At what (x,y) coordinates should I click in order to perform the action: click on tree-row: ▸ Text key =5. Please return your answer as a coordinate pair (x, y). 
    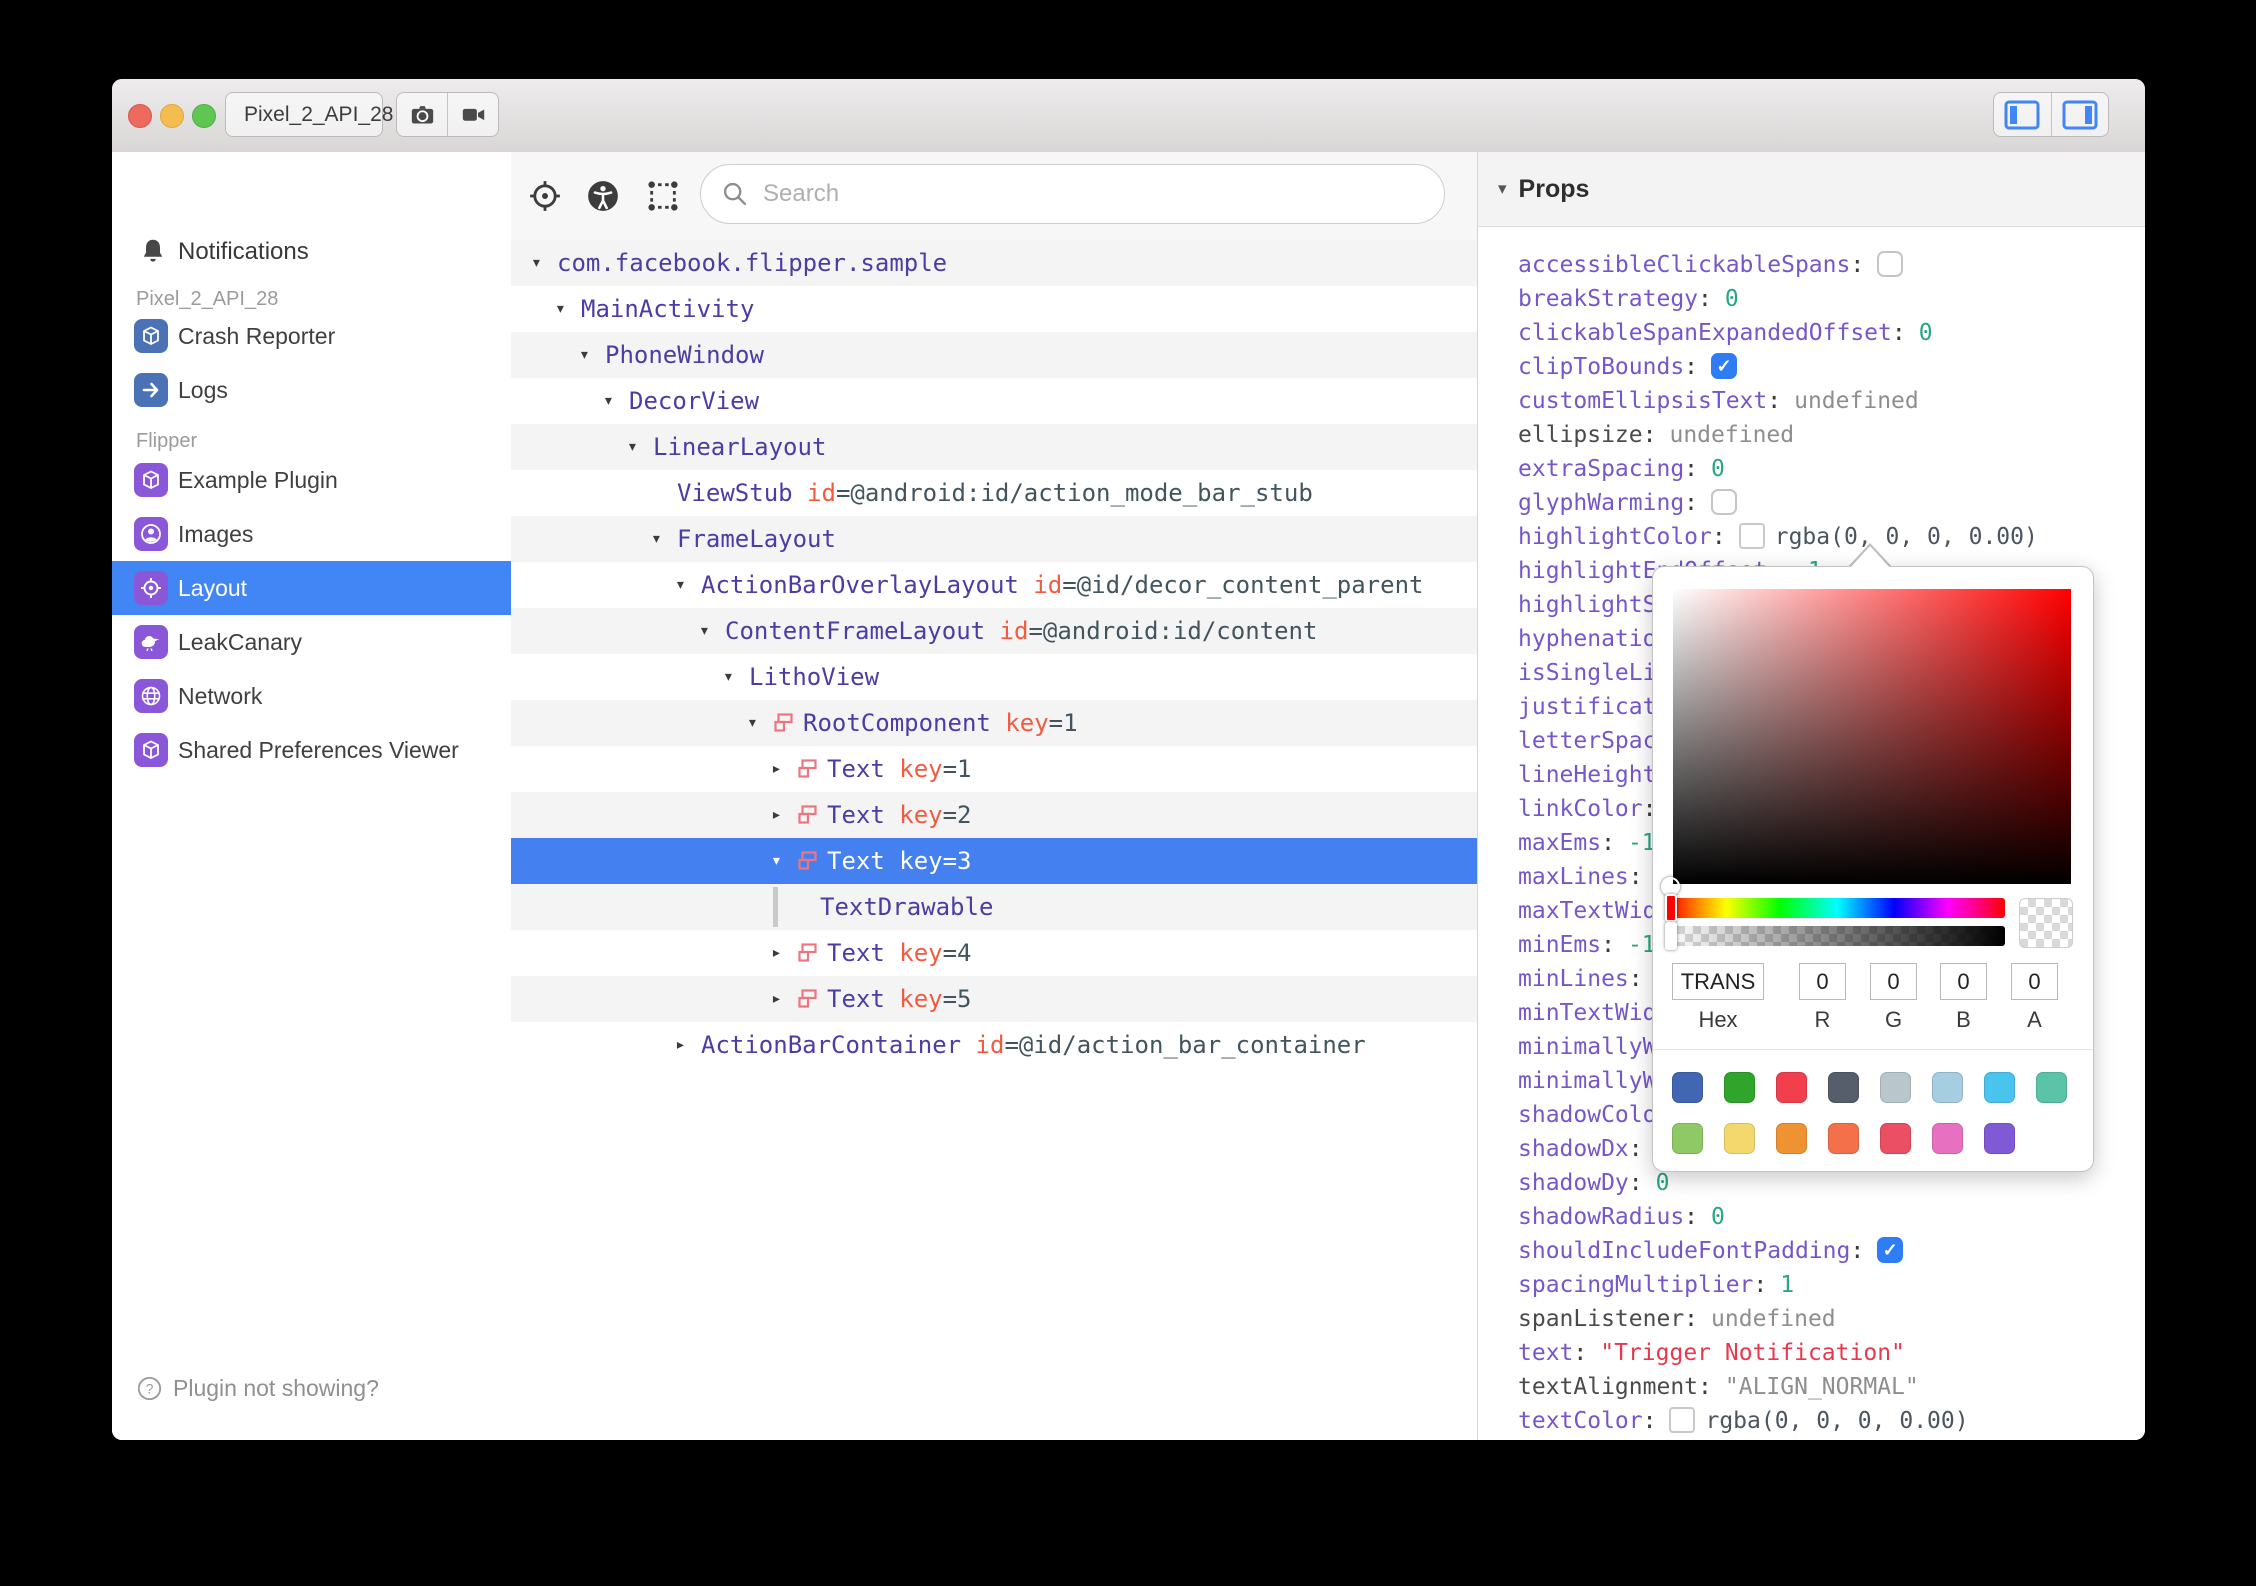
    Looking at the image, I should click on (994, 999).